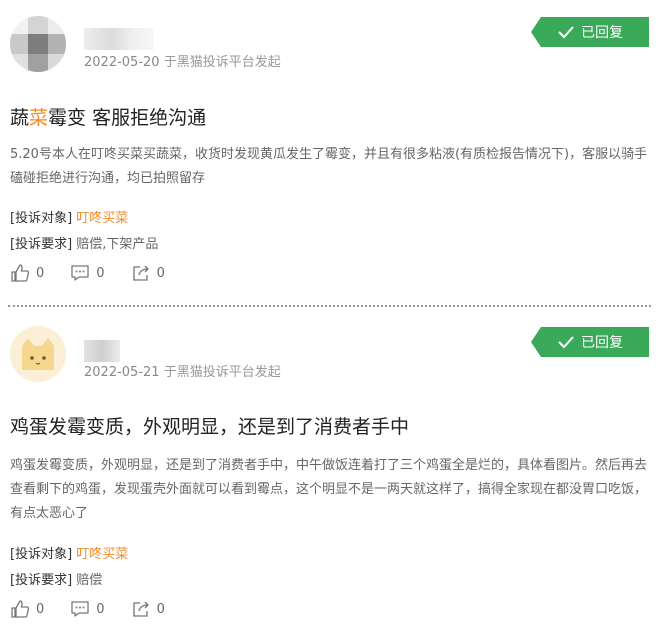  Describe the element at coordinates (39, 118) in the screenshot. I see `title-highlight: 菜` at that location.